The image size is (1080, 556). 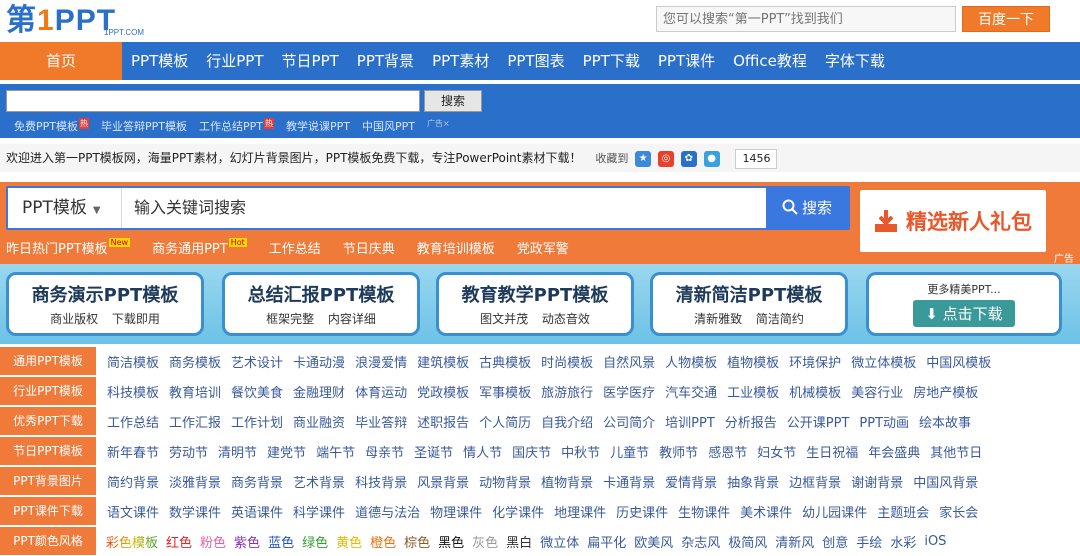 I want to click on category-link: 地理课件, so click(x=580, y=511).